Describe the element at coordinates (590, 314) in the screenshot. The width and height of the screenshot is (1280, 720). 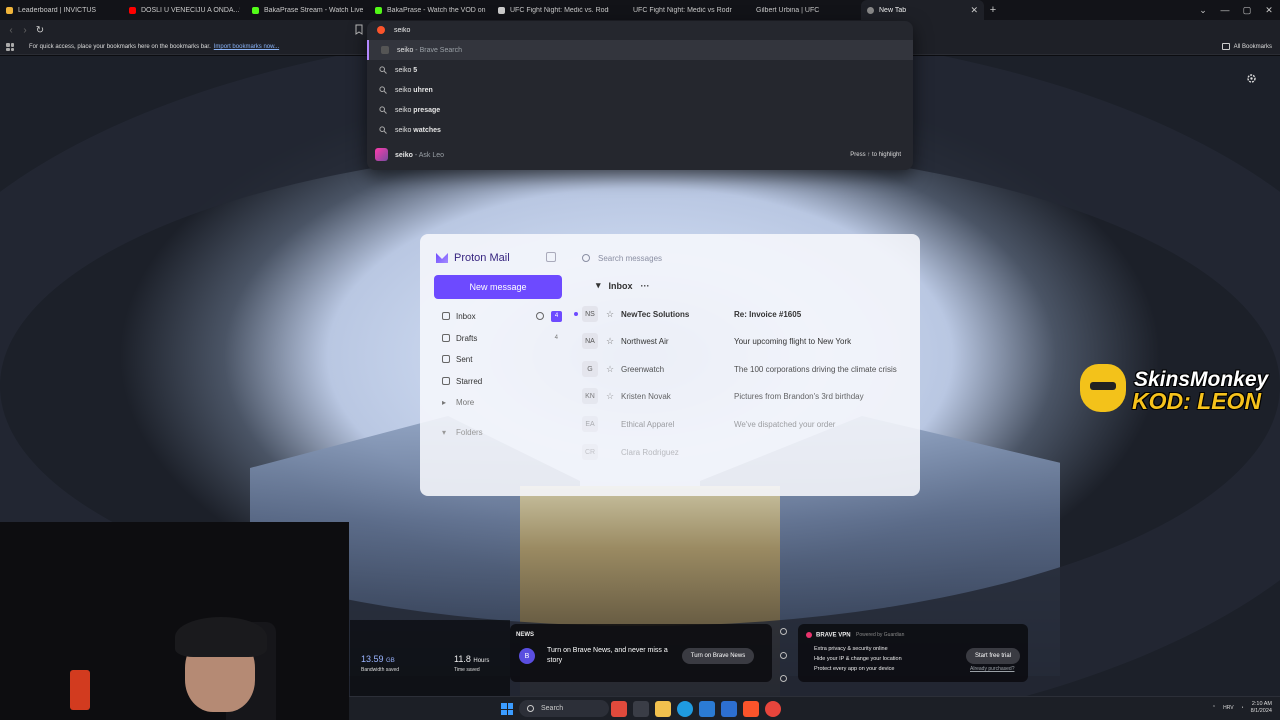
I see `sender-avatar: NS` at that location.